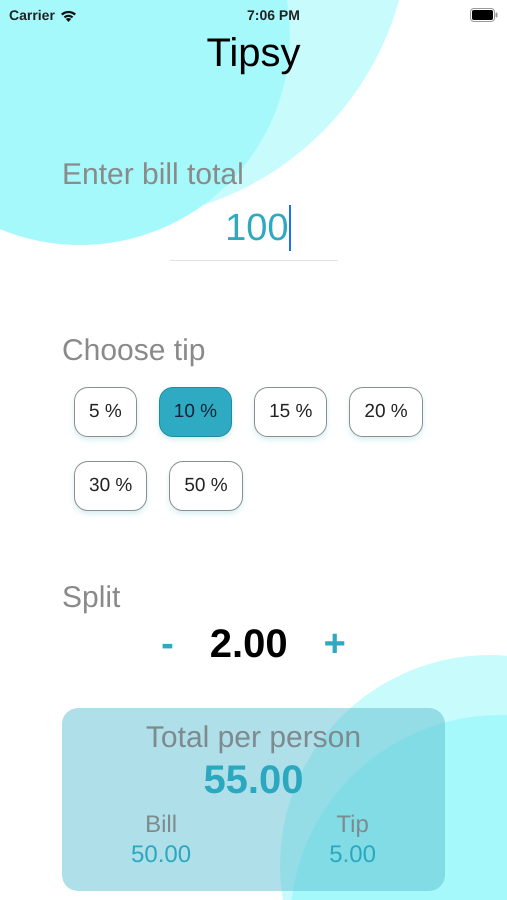 This screenshot has width=507, height=900. What do you see at coordinates (253, 53) in the screenshot?
I see `app-title: Tipsy` at bounding box center [253, 53].